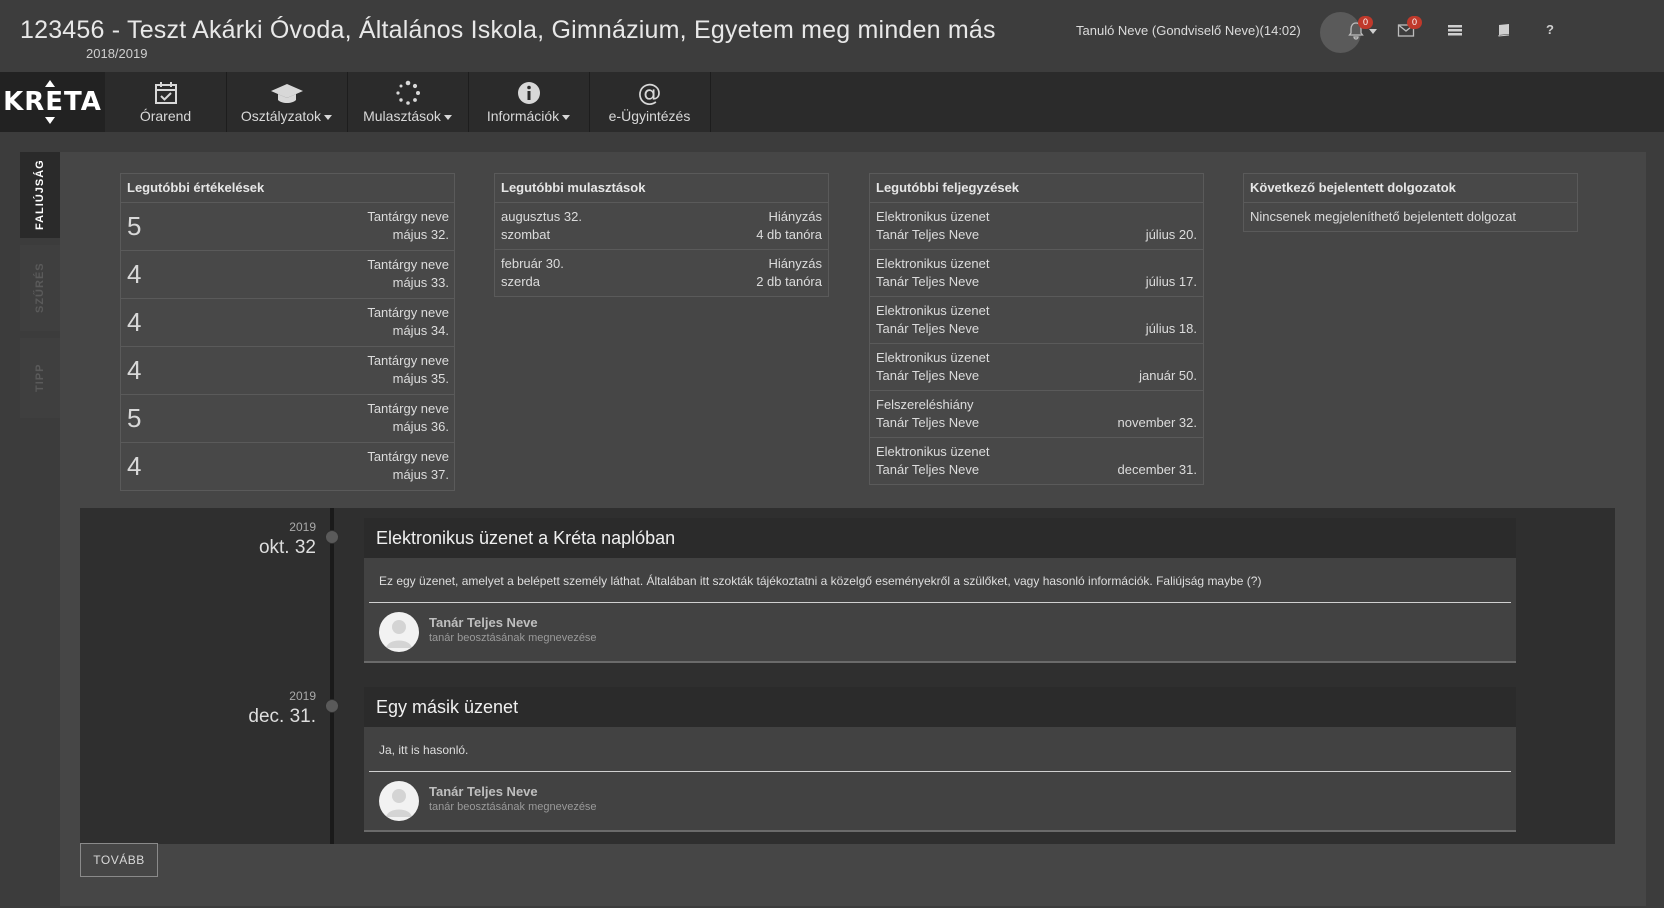 The width and height of the screenshot is (1664, 908). What do you see at coordinates (166, 93) in the screenshot?
I see `calendar-check-icon` at bounding box center [166, 93].